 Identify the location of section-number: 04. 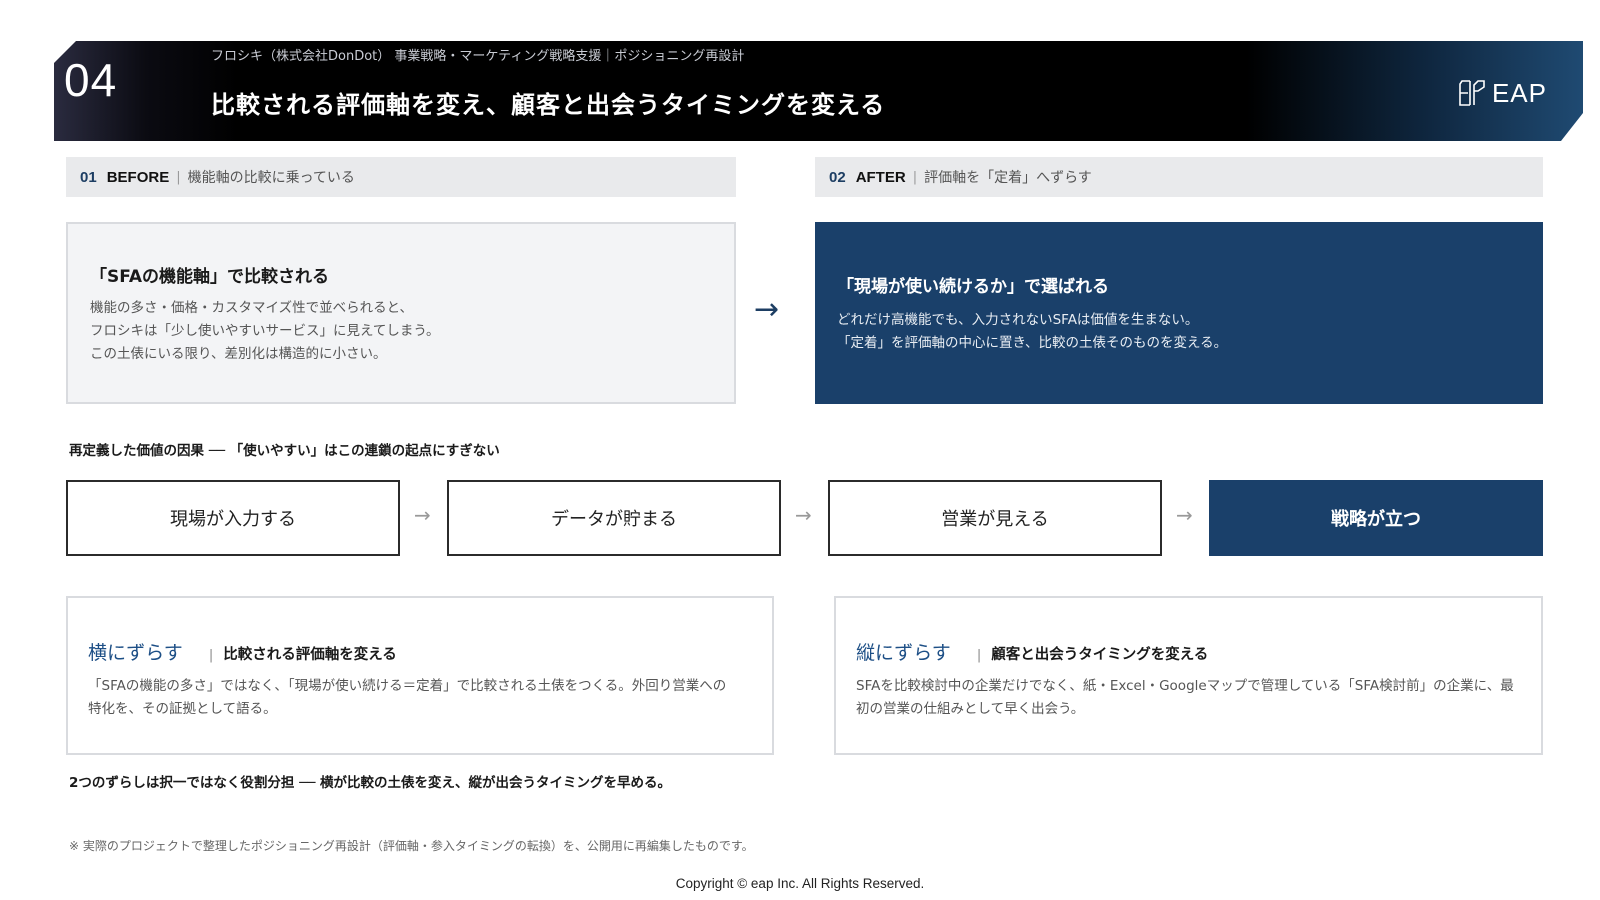
(91, 80).